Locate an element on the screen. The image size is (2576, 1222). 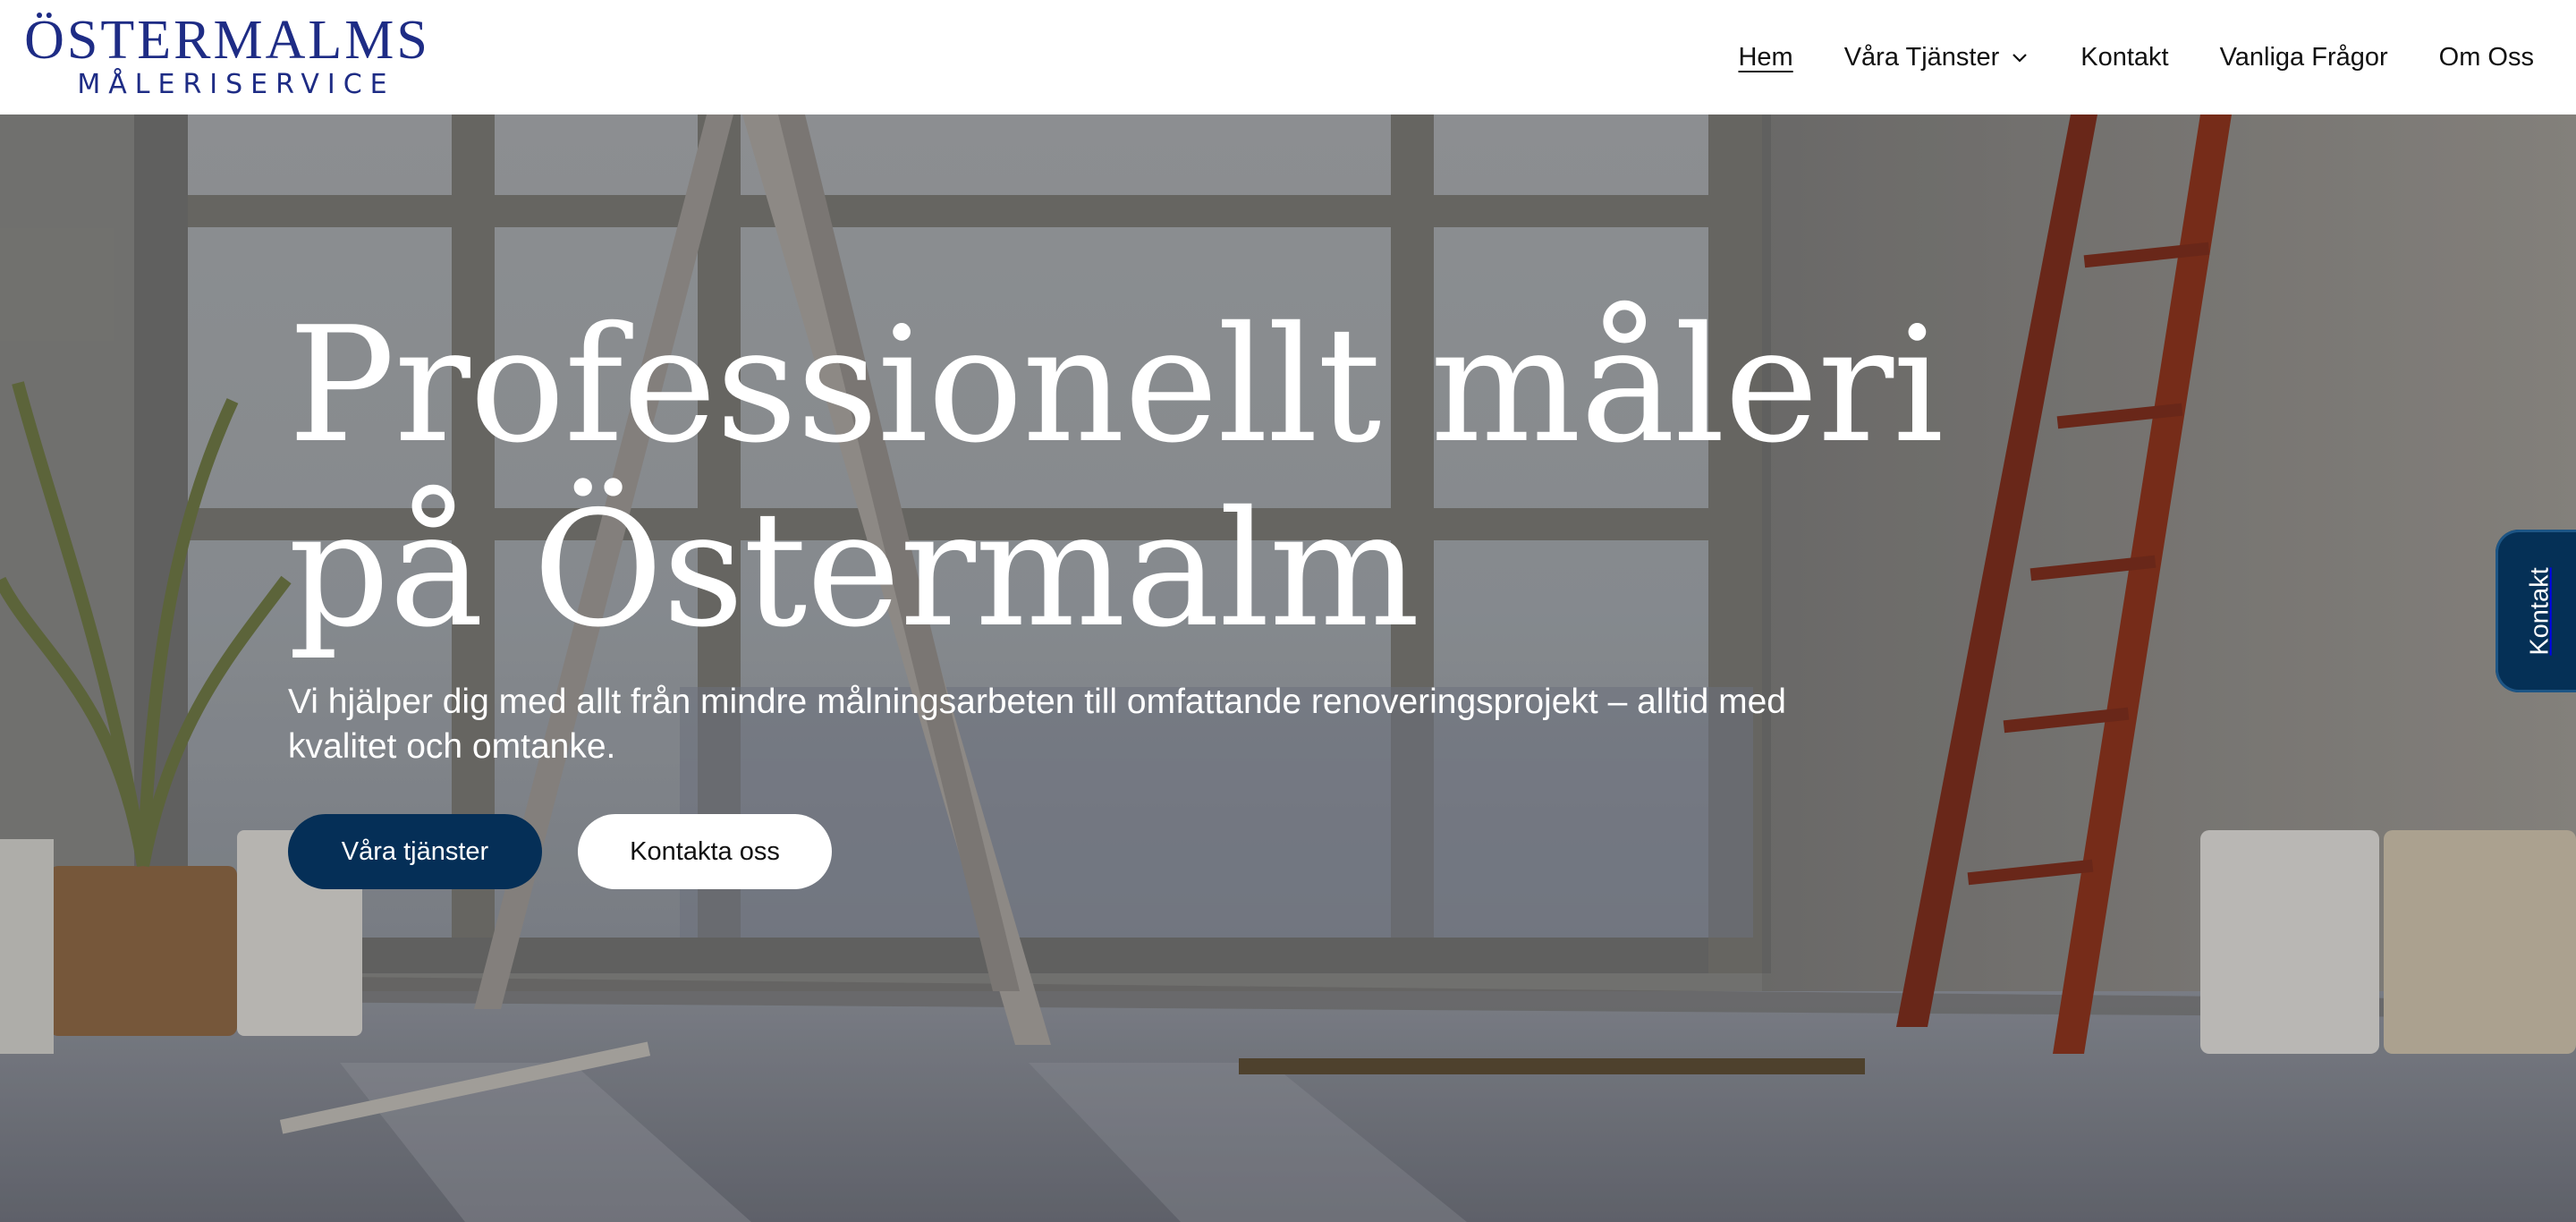
side-contact-tab: Kontakt is located at coordinates (2536, 611).